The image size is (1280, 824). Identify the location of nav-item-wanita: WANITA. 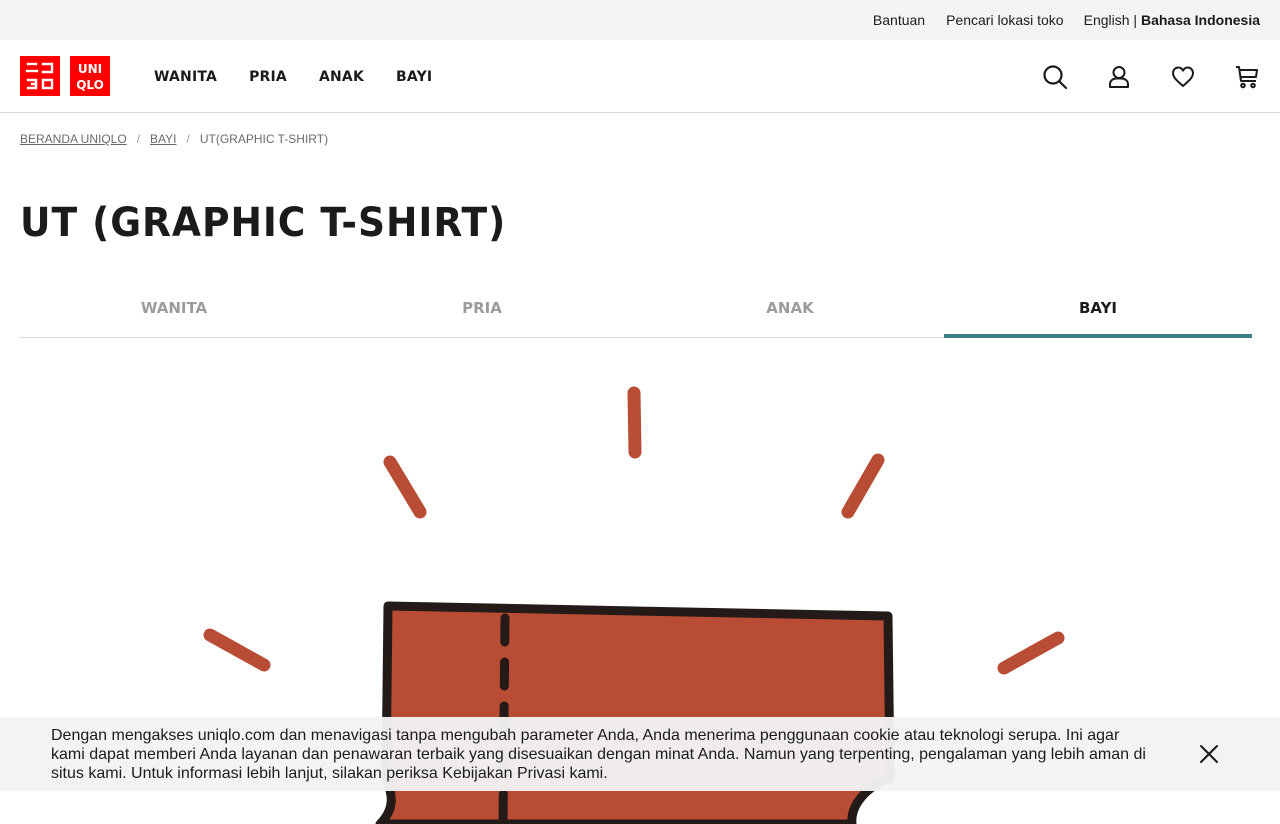
(185, 77).